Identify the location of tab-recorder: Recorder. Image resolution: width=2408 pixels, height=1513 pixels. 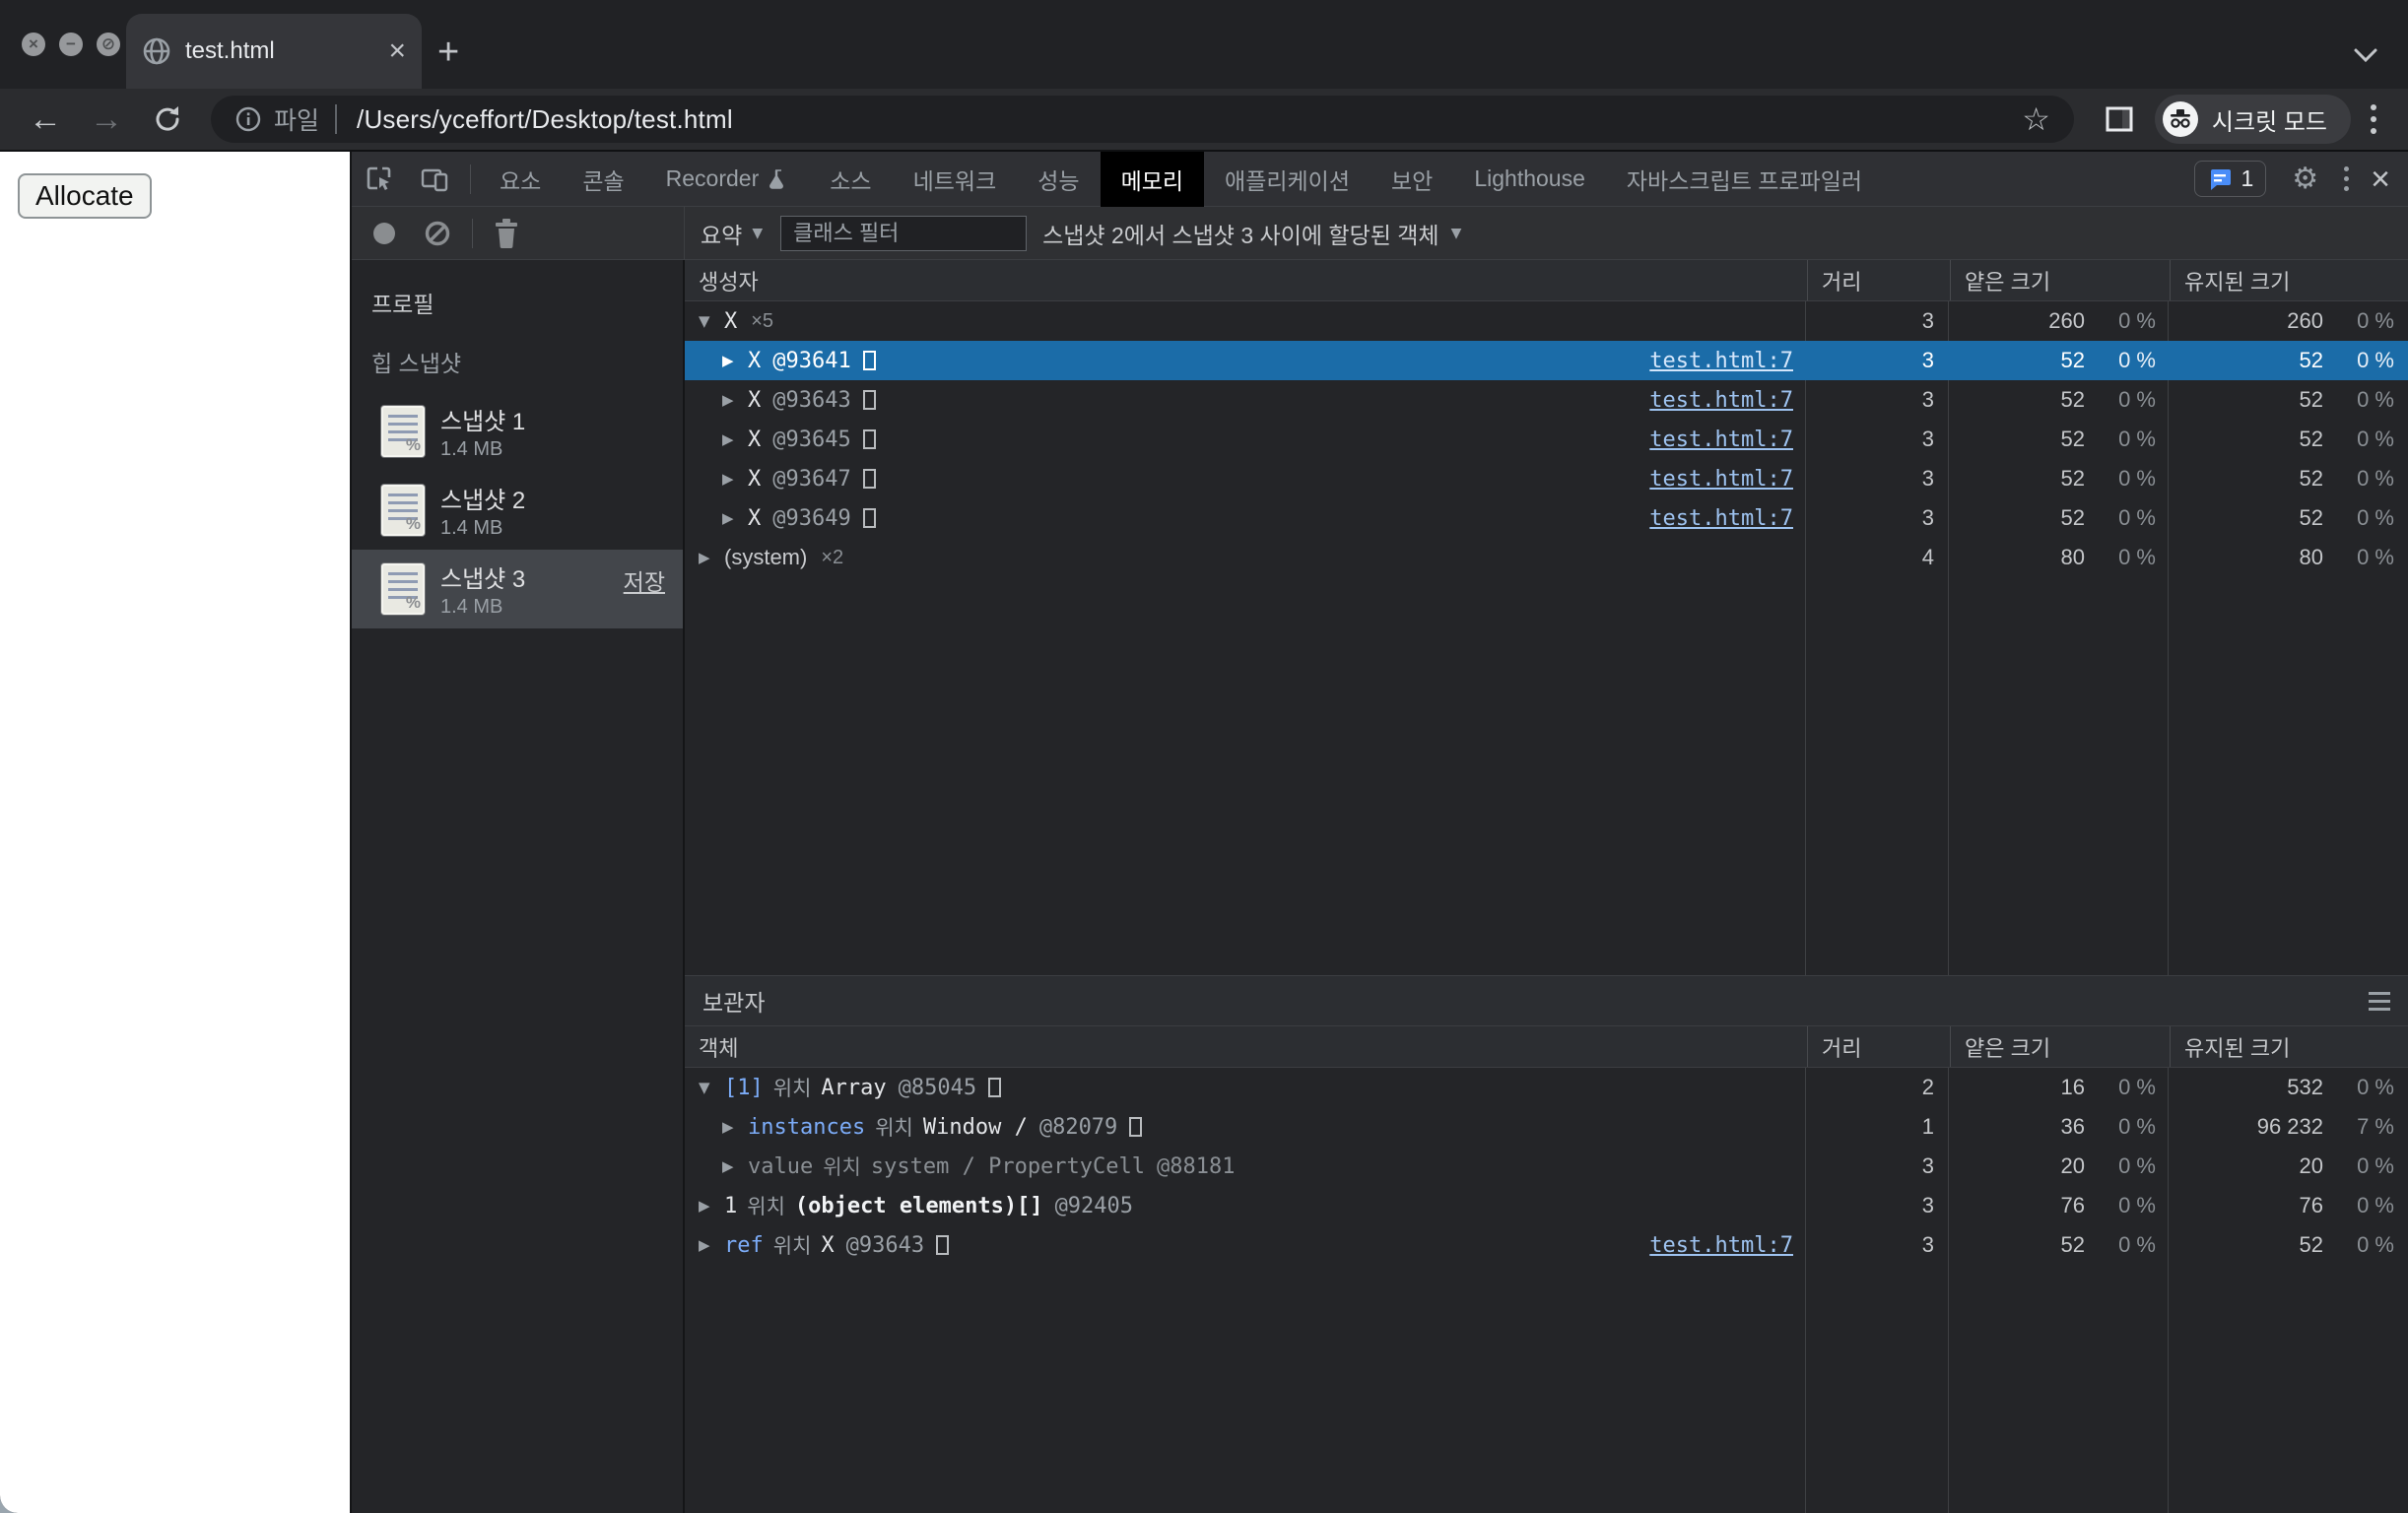
(727, 180).